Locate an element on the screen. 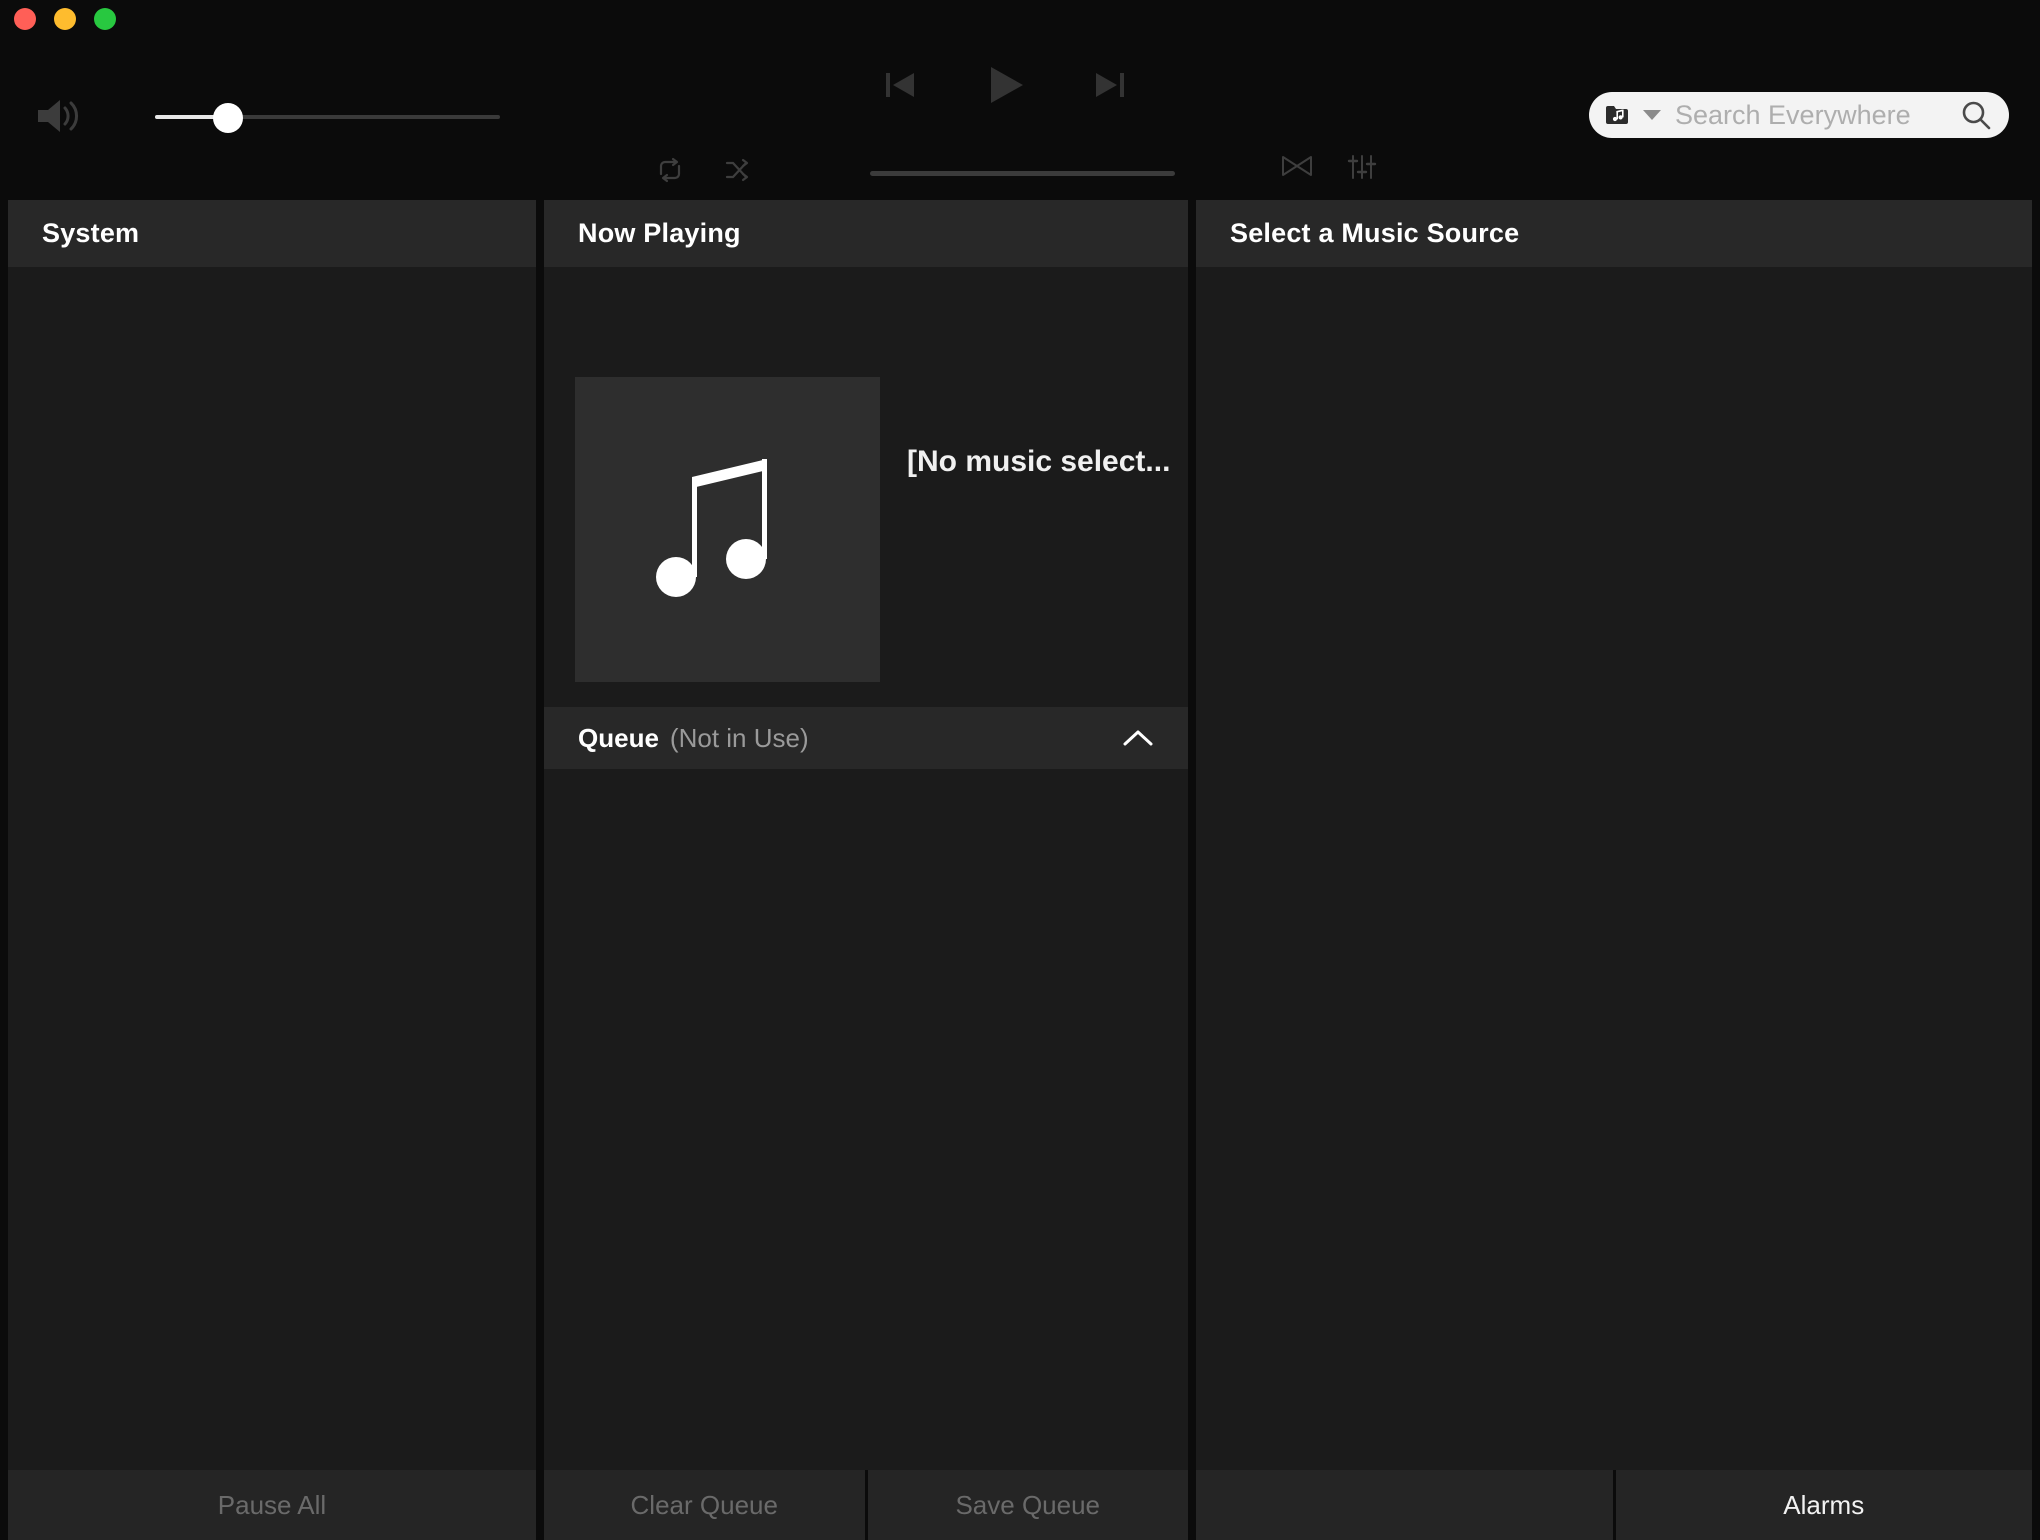 The image size is (2040, 1540). bottom-action-bar: Pause All Clear Queue Save Queue Alarms is located at coordinates (1020, 1505).